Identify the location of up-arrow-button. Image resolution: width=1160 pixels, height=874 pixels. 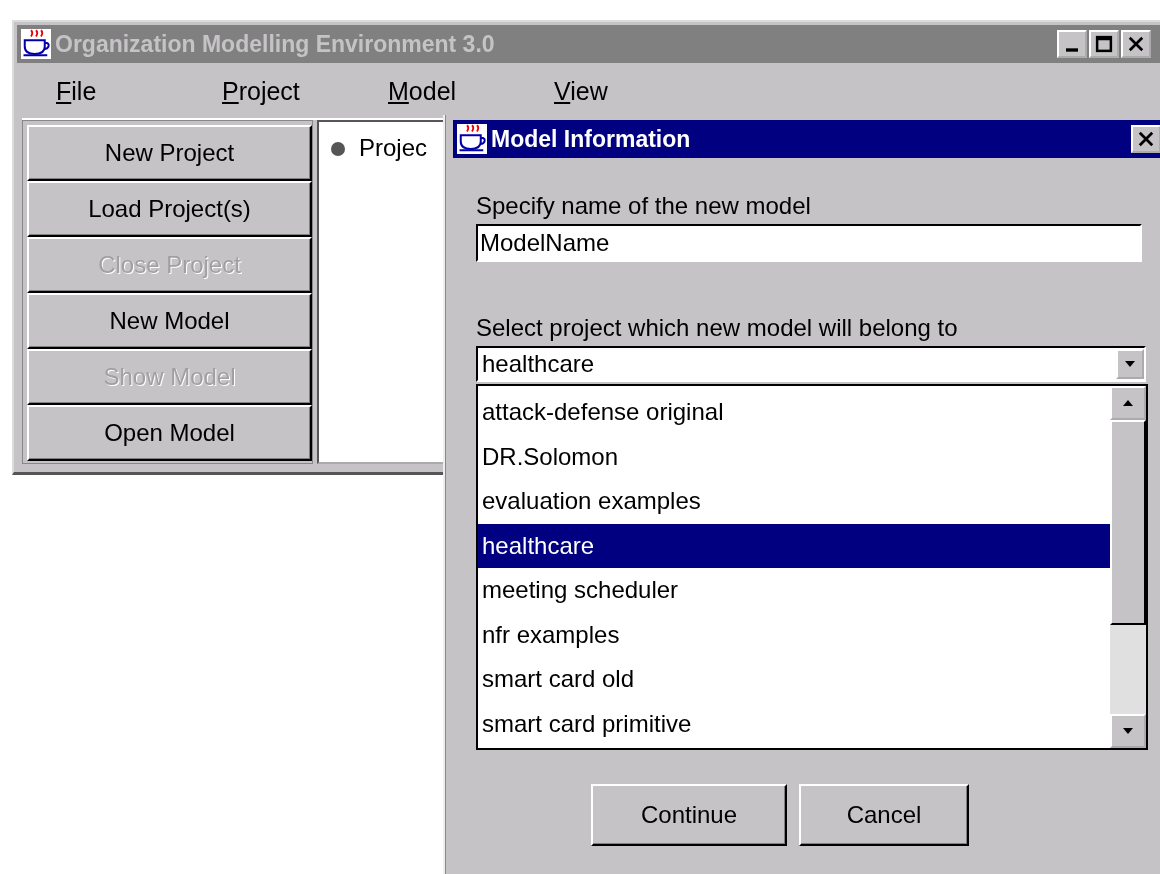
(1128, 403).